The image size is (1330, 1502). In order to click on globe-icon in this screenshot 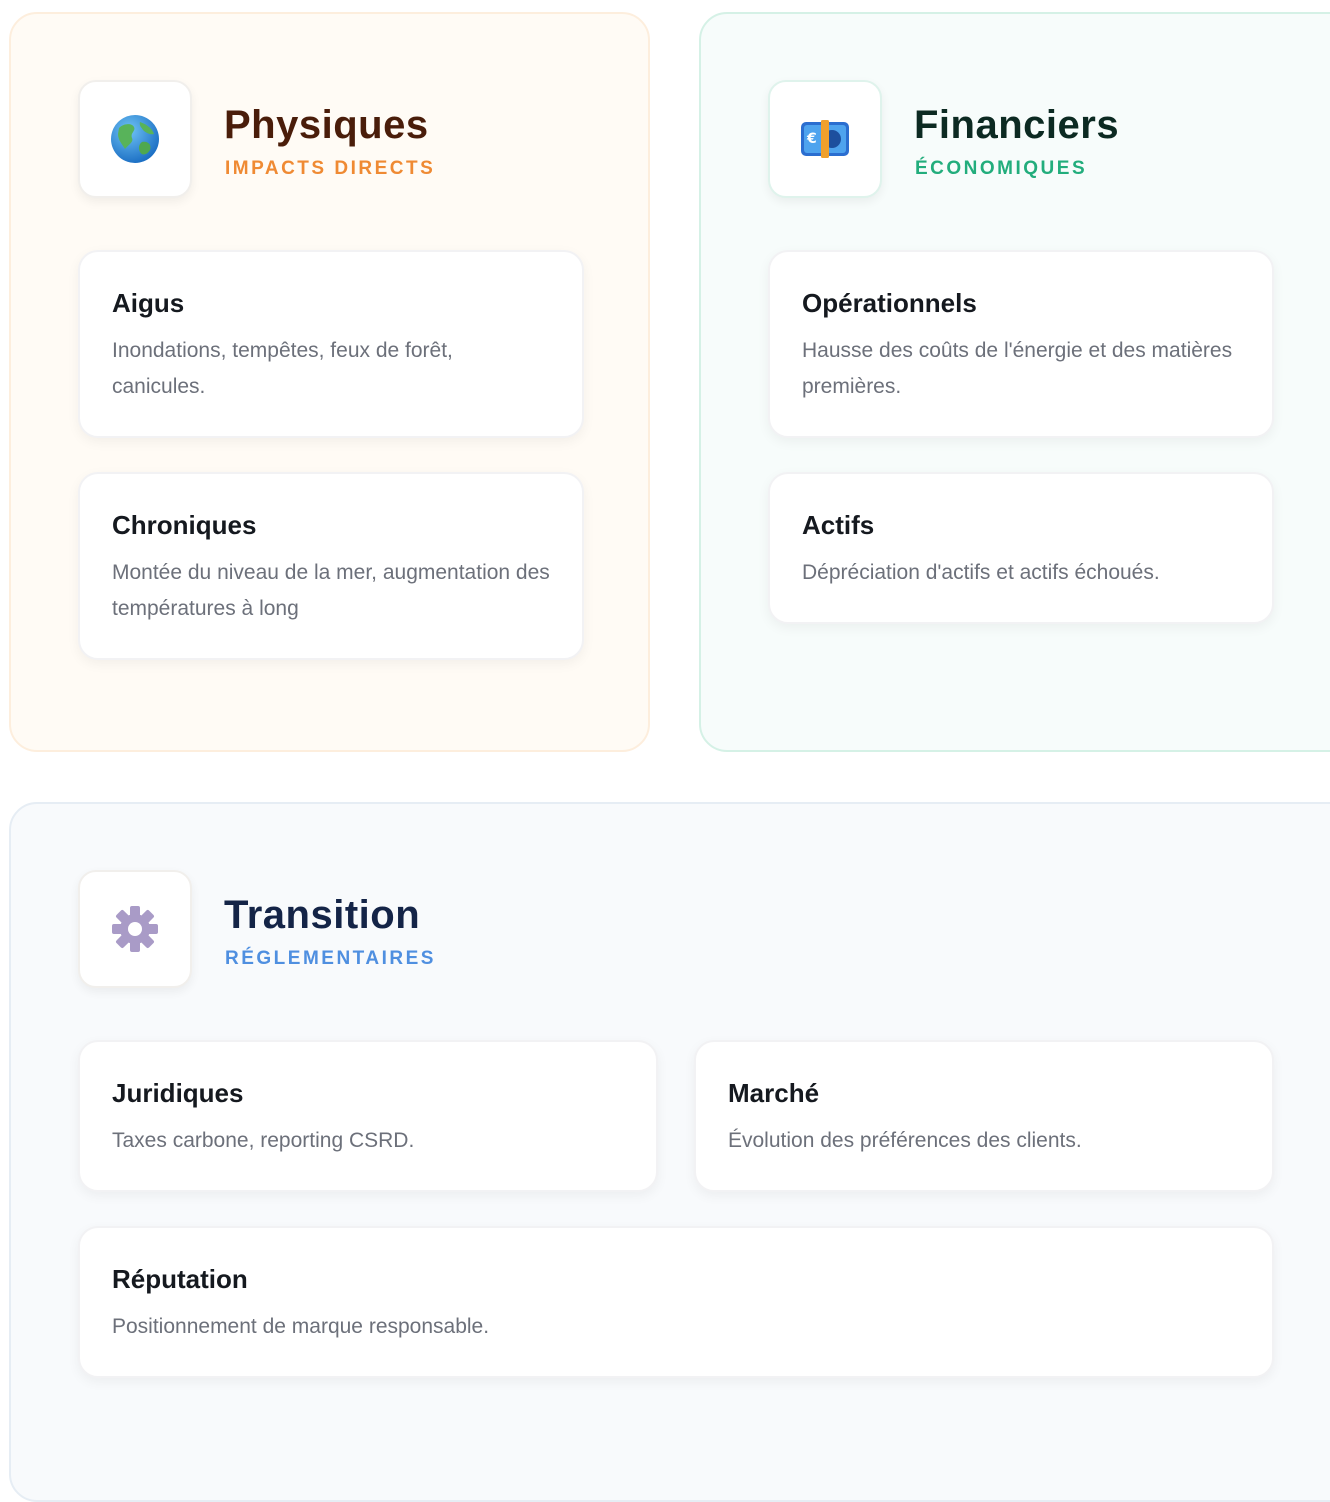, I will do `click(135, 139)`.